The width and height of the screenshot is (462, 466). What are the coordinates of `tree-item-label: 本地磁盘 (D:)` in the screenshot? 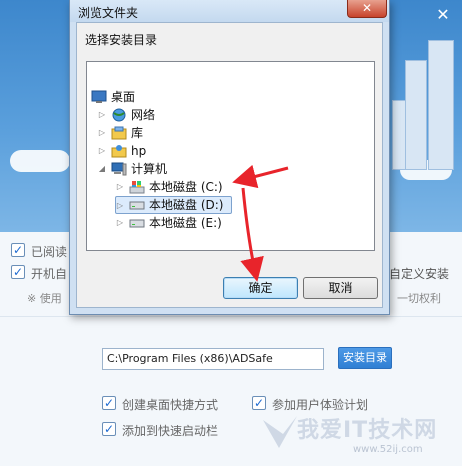 It's located at (186, 205).